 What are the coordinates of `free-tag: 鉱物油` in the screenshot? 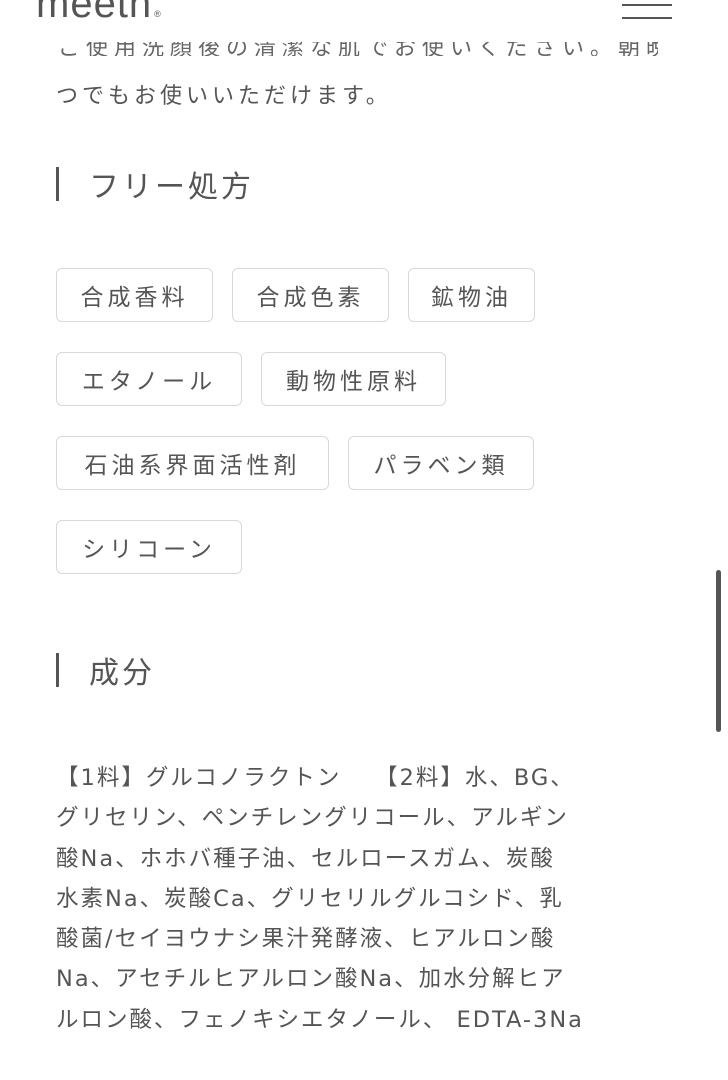 It's located at (471, 295).